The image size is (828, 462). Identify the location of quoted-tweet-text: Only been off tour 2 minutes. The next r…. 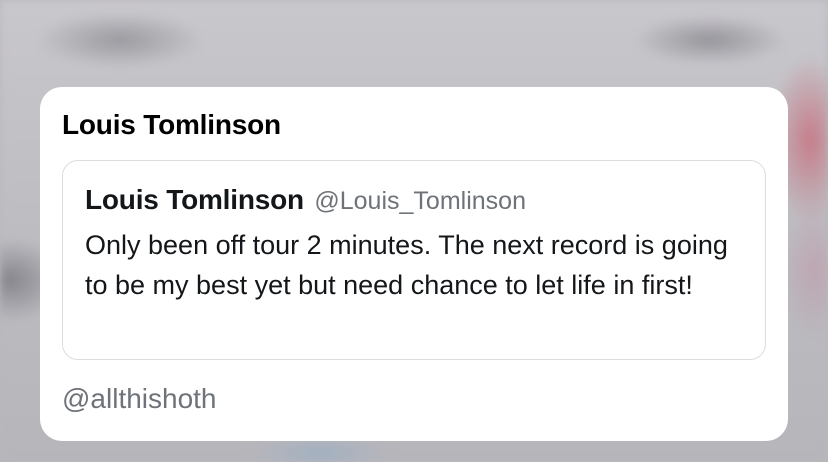
(406, 265).